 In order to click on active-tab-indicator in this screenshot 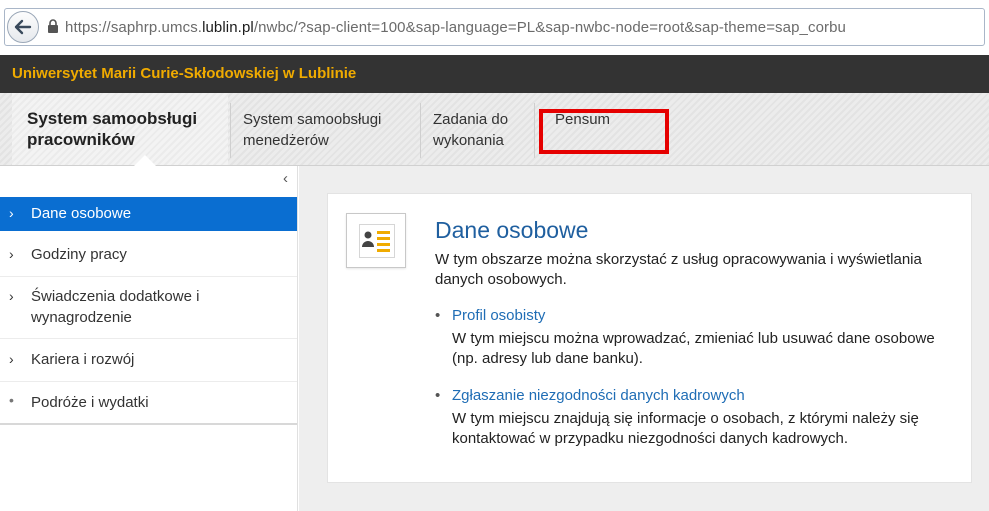, I will do `click(145, 160)`.